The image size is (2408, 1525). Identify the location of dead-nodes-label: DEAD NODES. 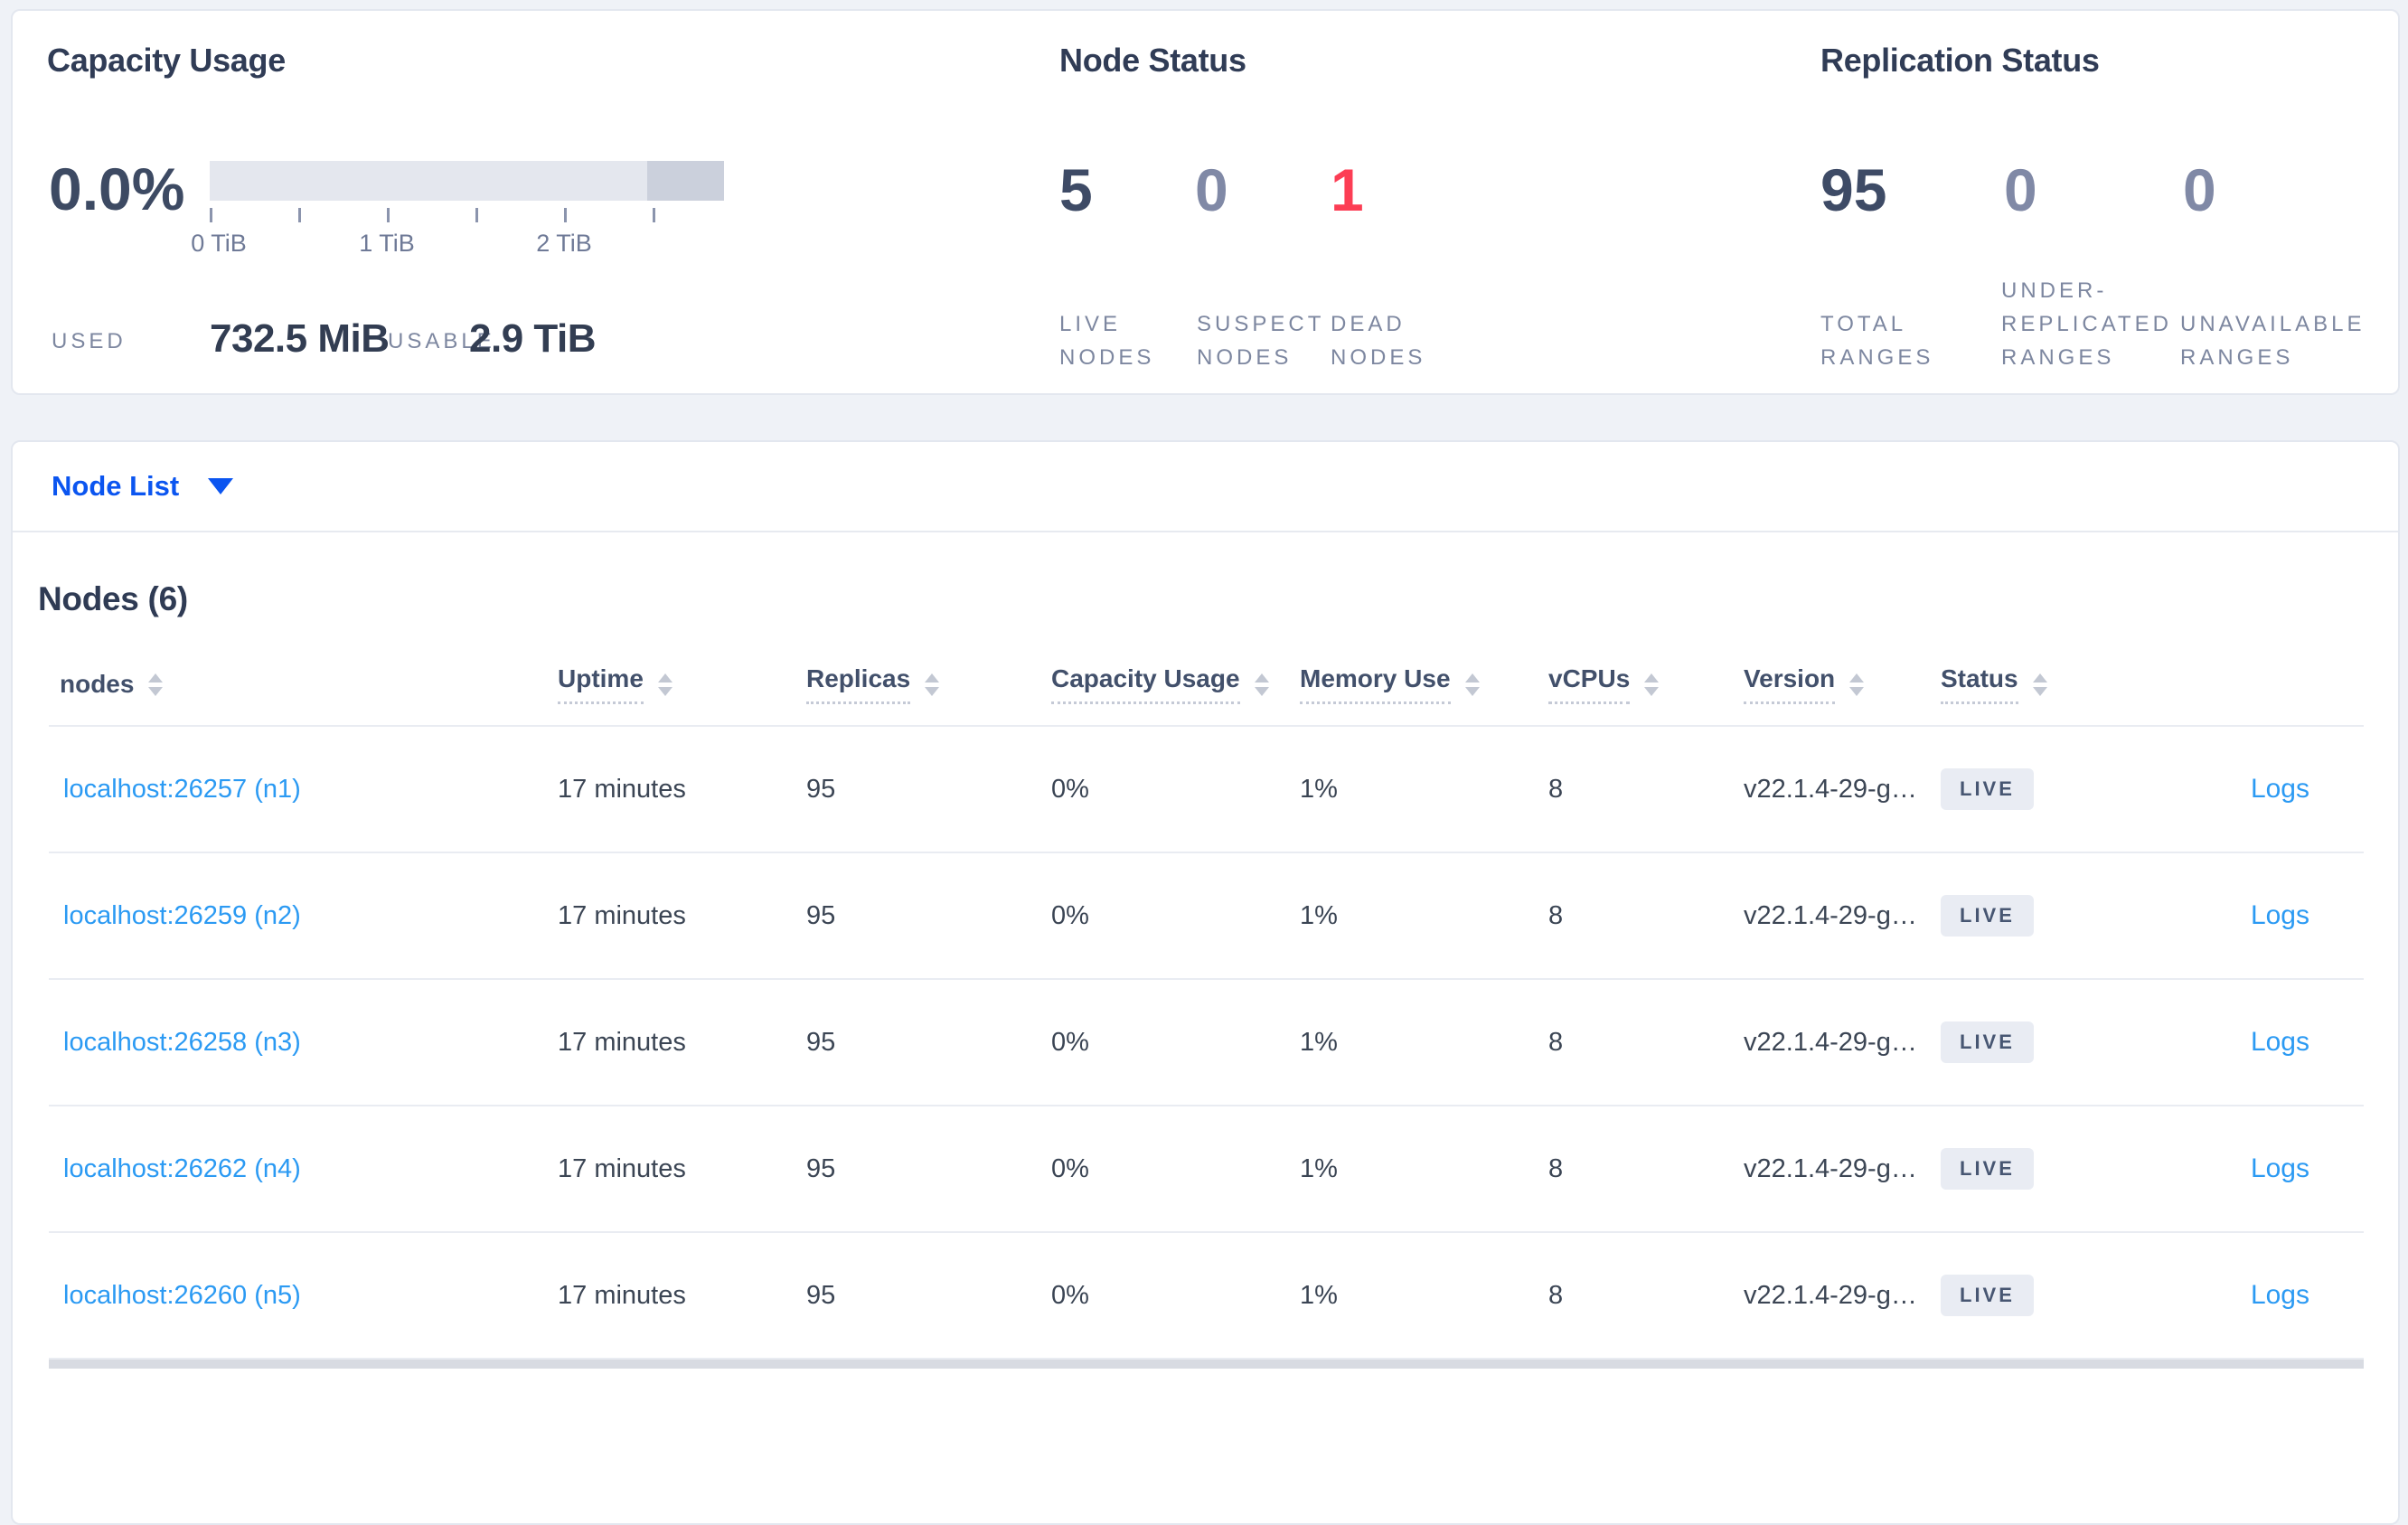
(1378, 341).